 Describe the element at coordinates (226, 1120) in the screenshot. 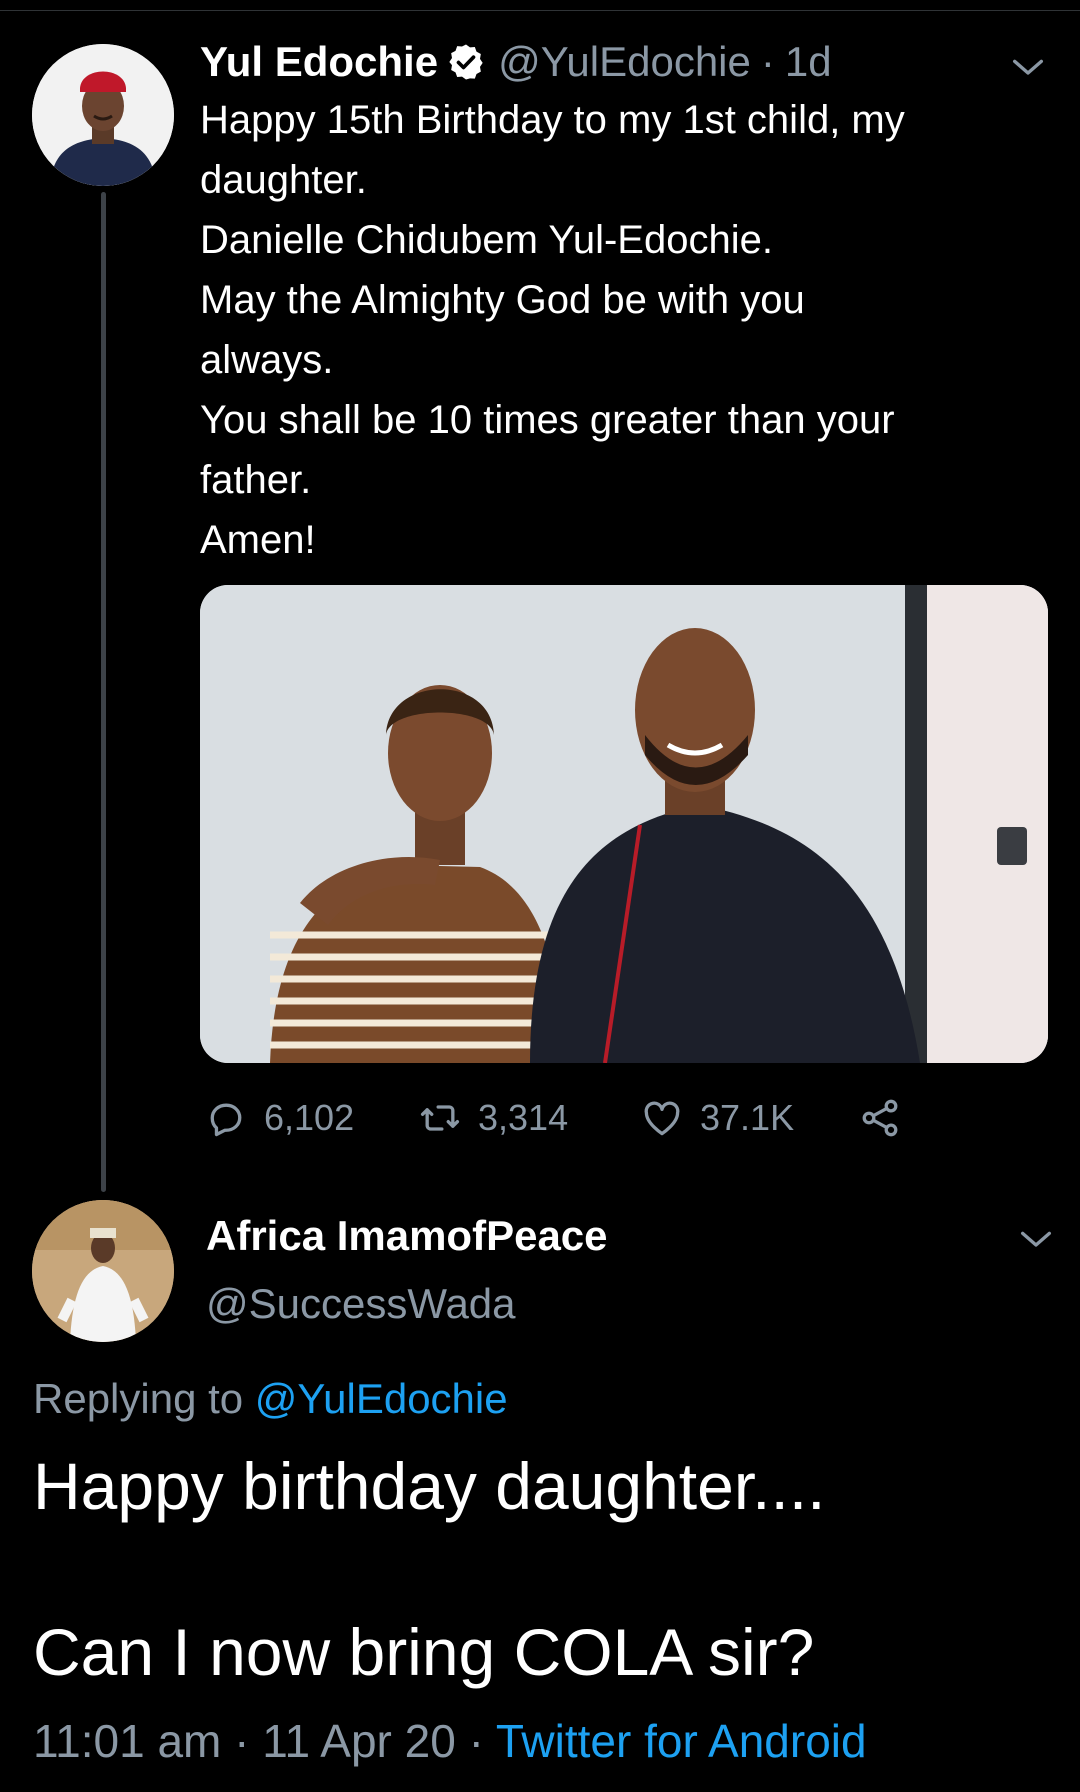

I see `reply-bubble-icon` at that location.